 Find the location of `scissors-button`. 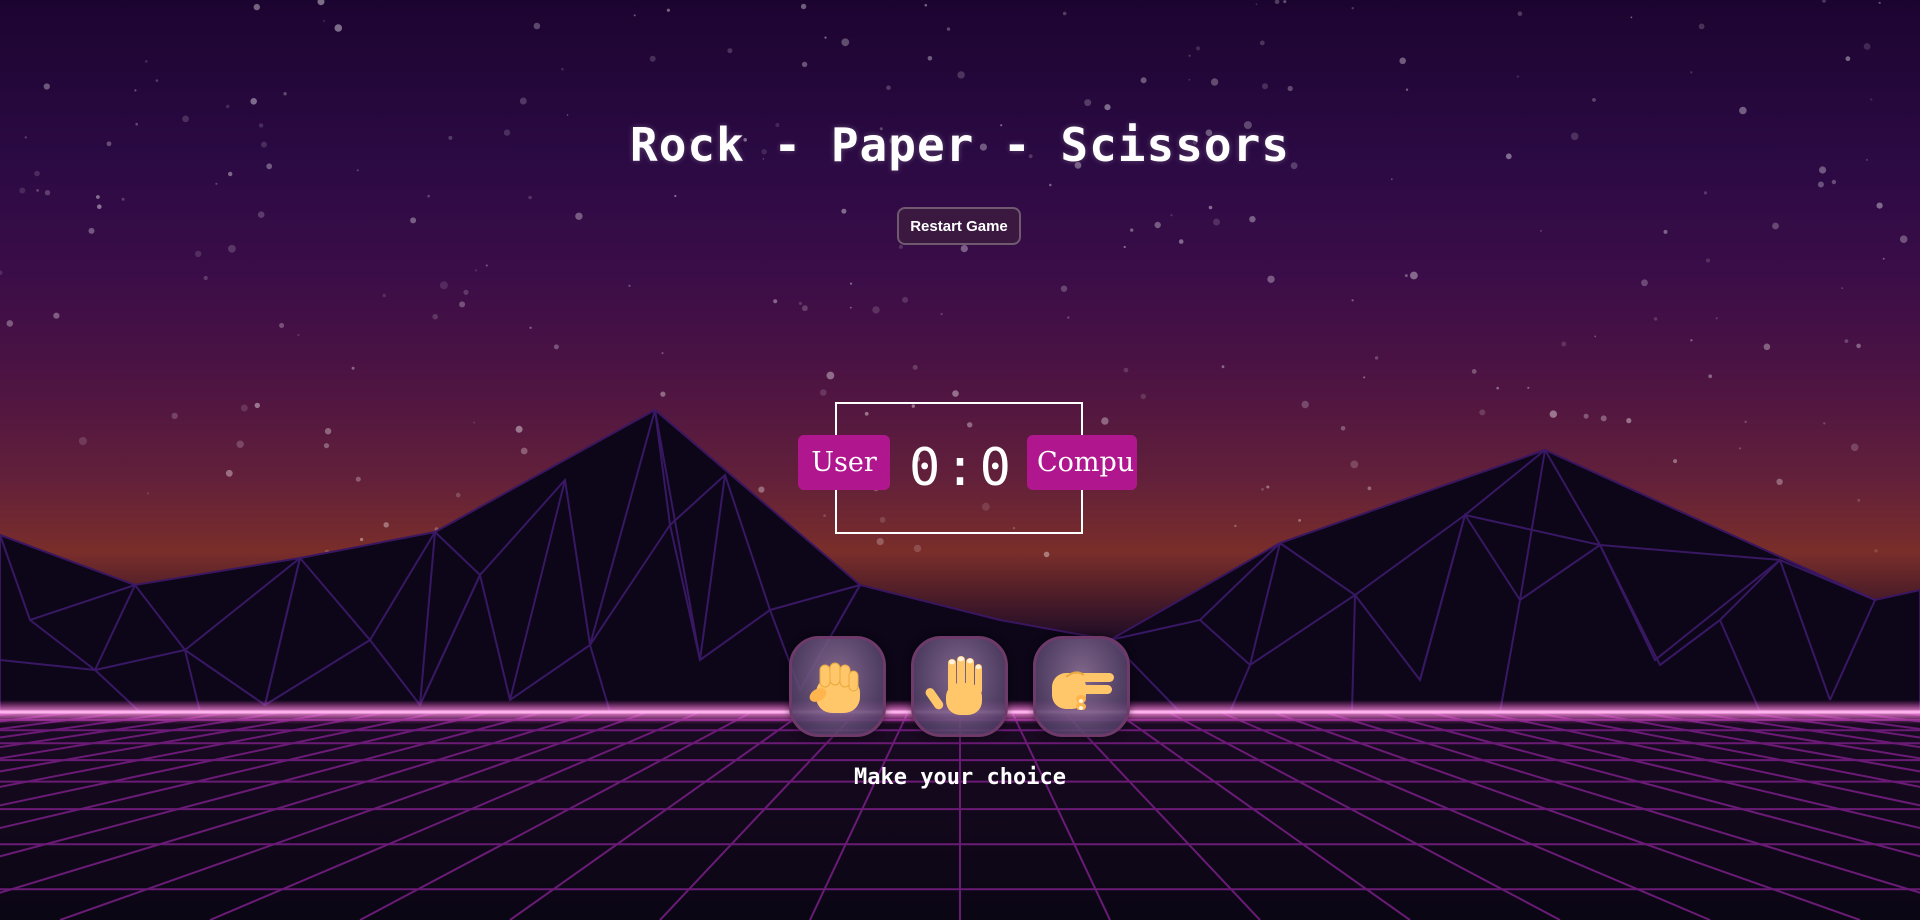

scissors-button is located at coordinates (1081, 686).